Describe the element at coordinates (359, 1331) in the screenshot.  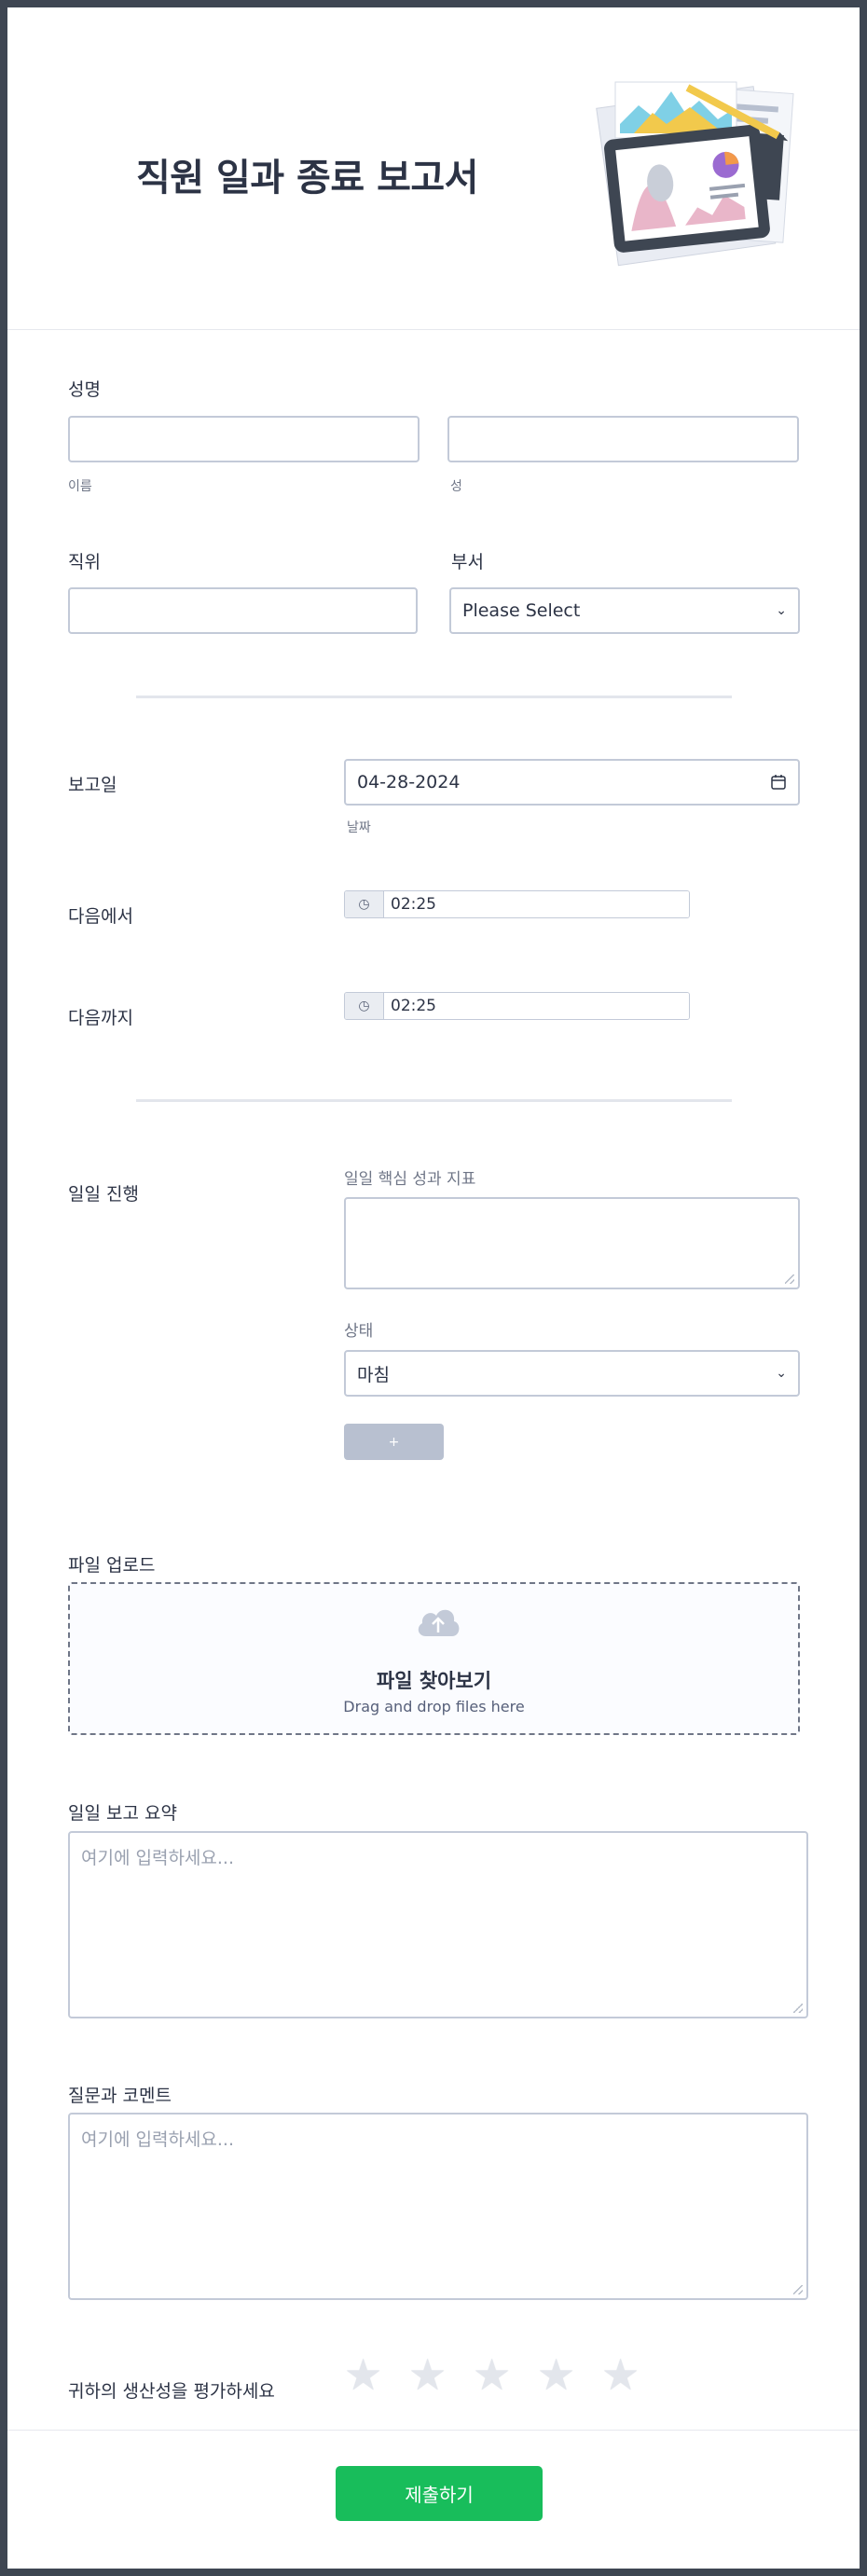
I see `status-label: 상태` at that location.